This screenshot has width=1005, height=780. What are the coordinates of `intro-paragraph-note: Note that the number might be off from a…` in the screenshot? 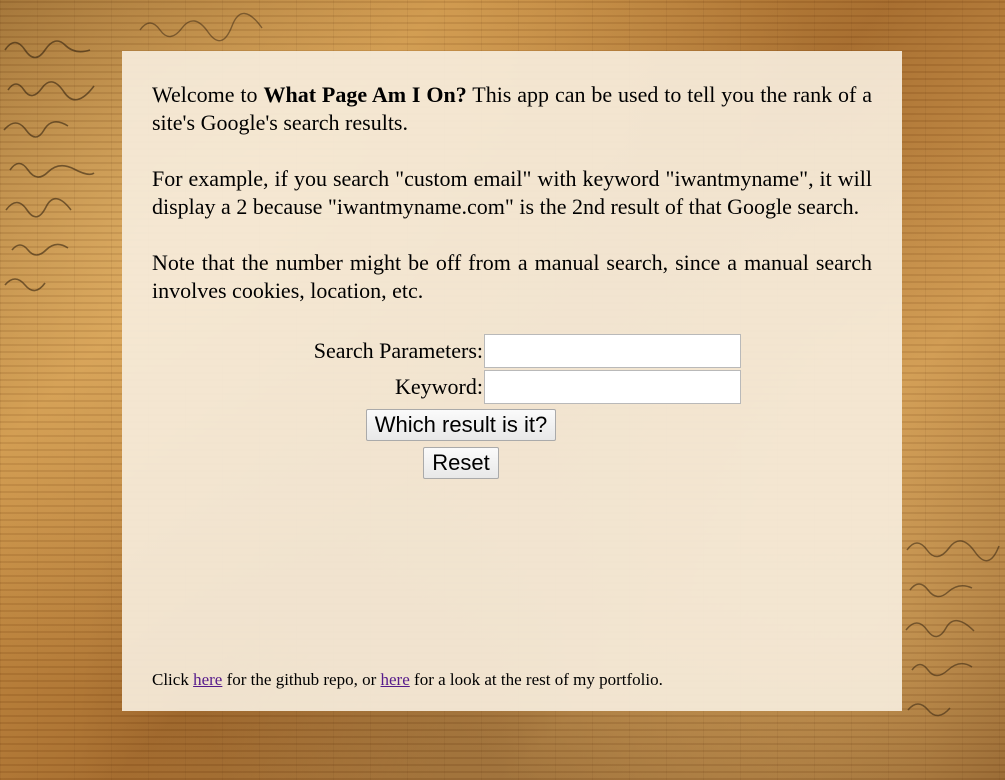 It's located at (512, 276).